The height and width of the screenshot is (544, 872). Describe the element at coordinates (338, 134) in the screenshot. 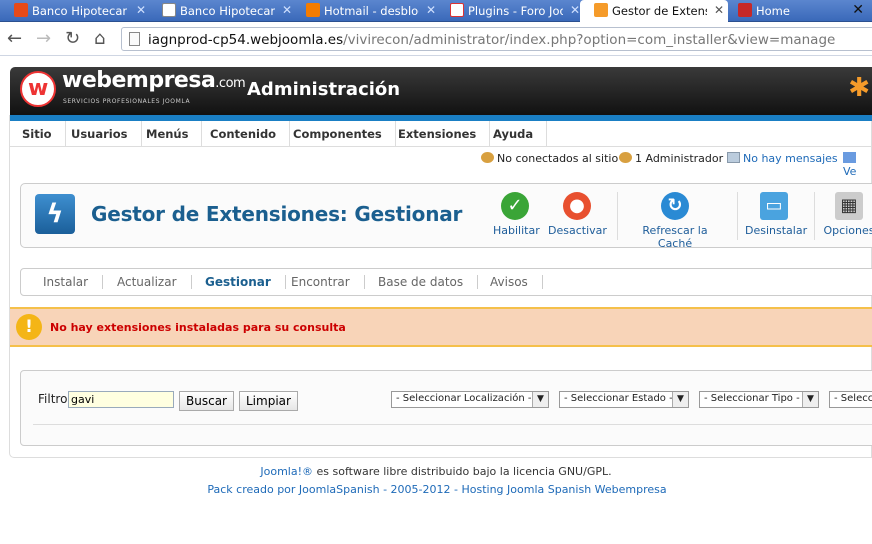

I see `menu-componentes: Componentes` at that location.